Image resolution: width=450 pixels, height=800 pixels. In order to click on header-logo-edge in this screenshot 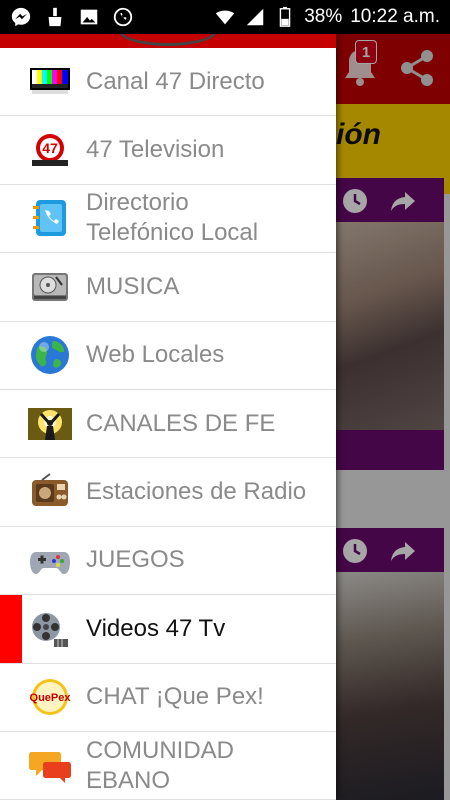, I will do `click(168, 40)`.